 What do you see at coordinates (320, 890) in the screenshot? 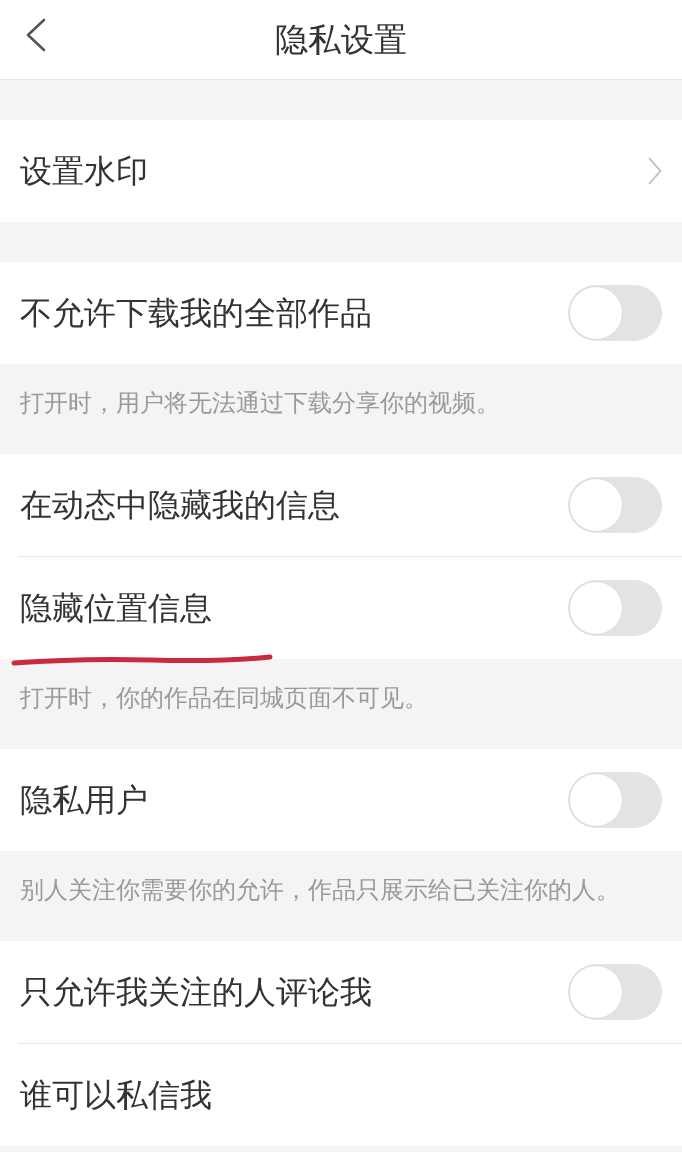
I see `setting-description: 别人关注你需要你的允许，作品只展示给已关注你的人。` at bounding box center [320, 890].